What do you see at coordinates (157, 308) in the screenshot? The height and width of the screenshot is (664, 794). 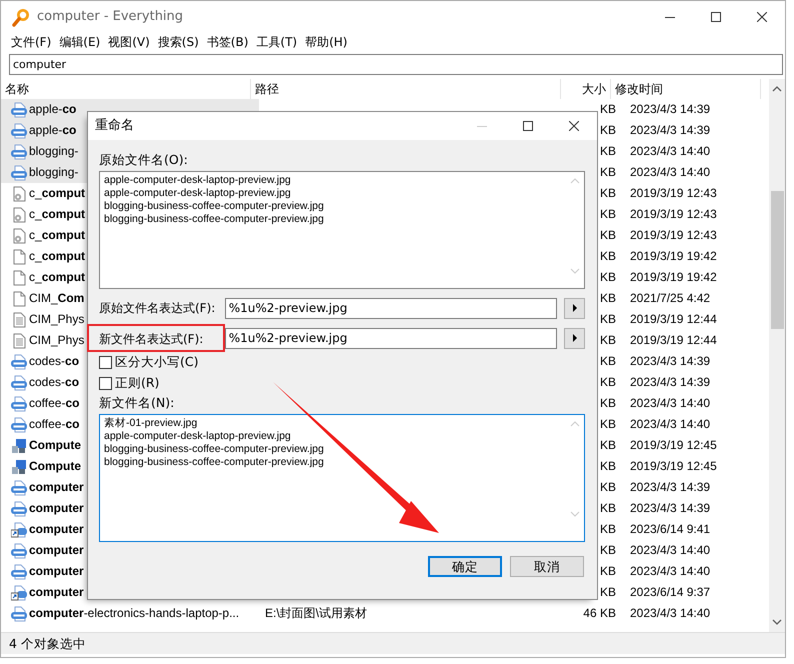 I see `field-label: 原始文件名表达式(F):` at bounding box center [157, 308].